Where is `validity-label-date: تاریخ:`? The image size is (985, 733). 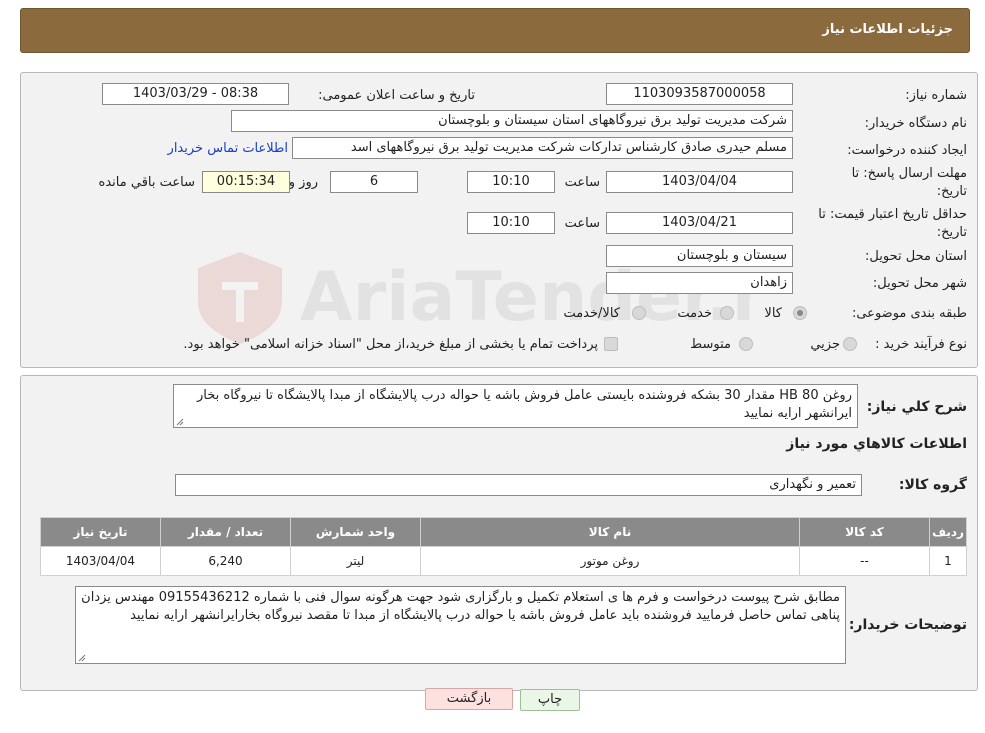
validity-label-date: تاریخ: is located at coordinates (951, 232).